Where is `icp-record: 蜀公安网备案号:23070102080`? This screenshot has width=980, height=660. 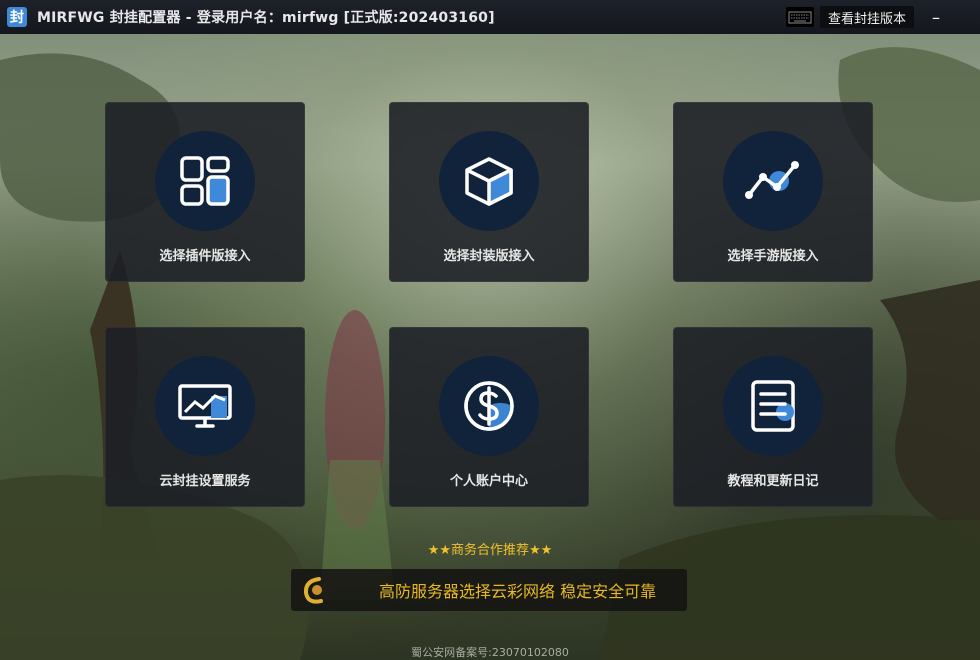
icp-record: 蜀公安网备案号:23070102080 is located at coordinates (490, 652).